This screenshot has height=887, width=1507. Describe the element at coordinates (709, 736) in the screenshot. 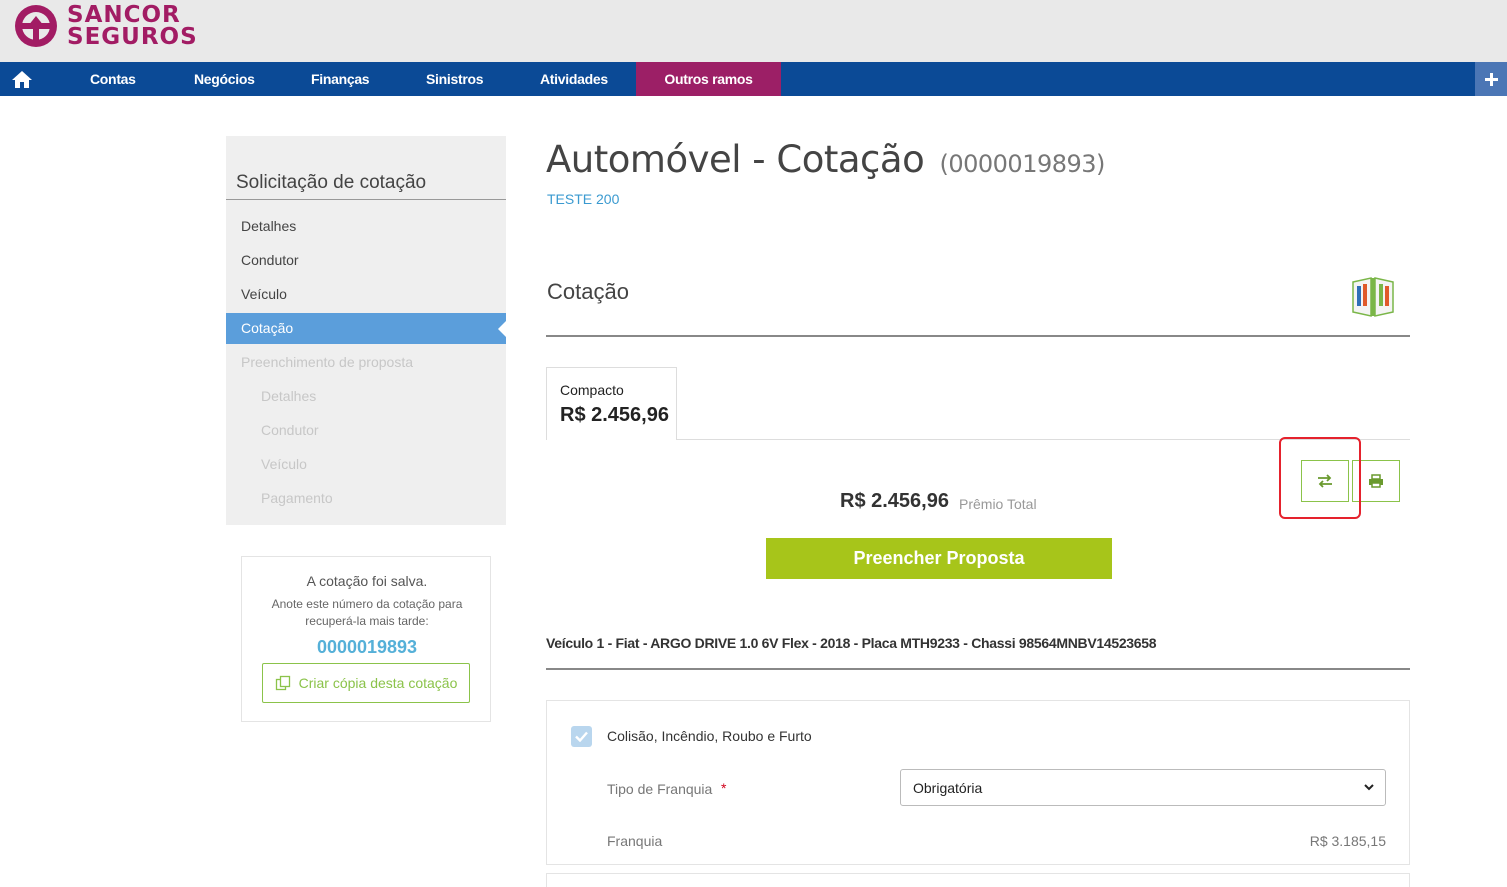

I see `coverage-label: Colisão, Incêndio, Roubo e Furto` at that location.